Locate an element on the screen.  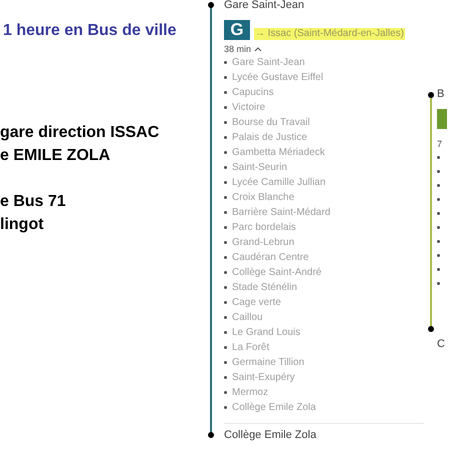
duration-text: 7 is located at coordinates (440, 144).